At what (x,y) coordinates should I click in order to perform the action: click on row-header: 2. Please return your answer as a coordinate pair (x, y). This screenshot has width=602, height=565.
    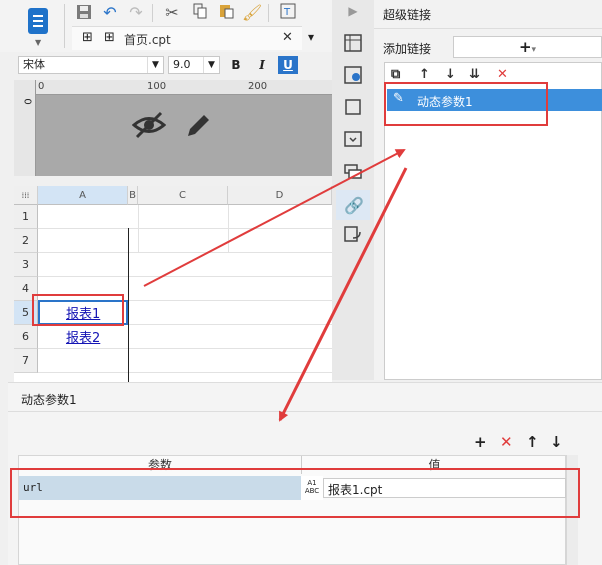
    Looking at the image, I should click on (26, 241).